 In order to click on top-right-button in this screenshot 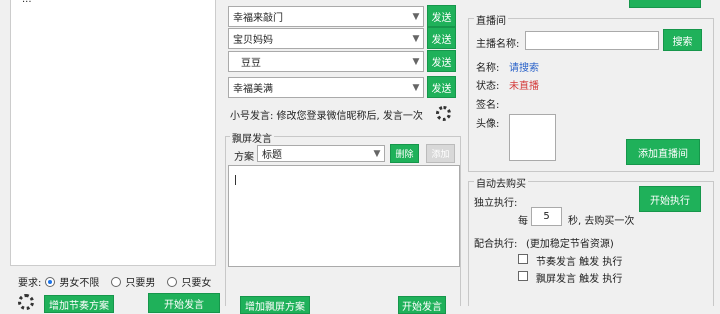, I will do `click(665, 4)`.